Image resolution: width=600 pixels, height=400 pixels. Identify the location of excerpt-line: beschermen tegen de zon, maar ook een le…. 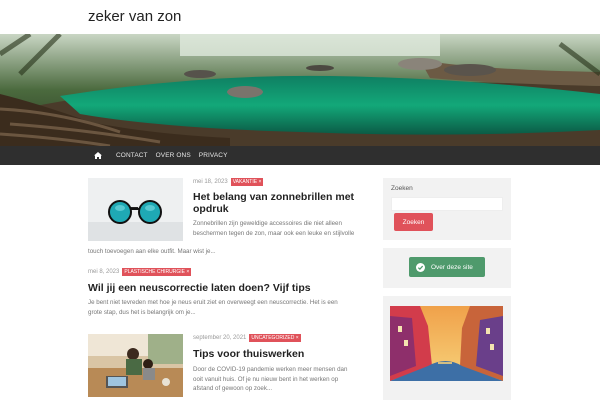
(274, 233).